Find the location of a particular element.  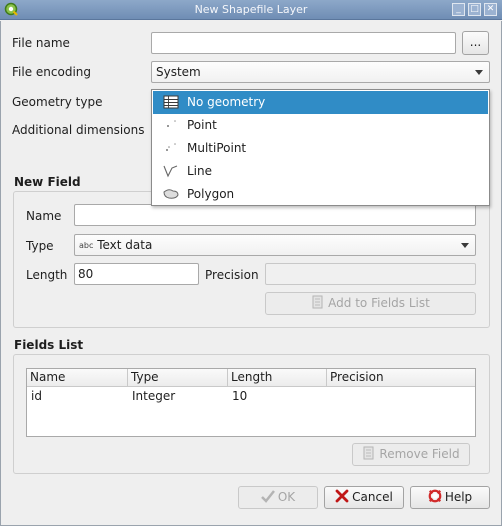

column-header-length: Length is located at coordinates (277, 378).